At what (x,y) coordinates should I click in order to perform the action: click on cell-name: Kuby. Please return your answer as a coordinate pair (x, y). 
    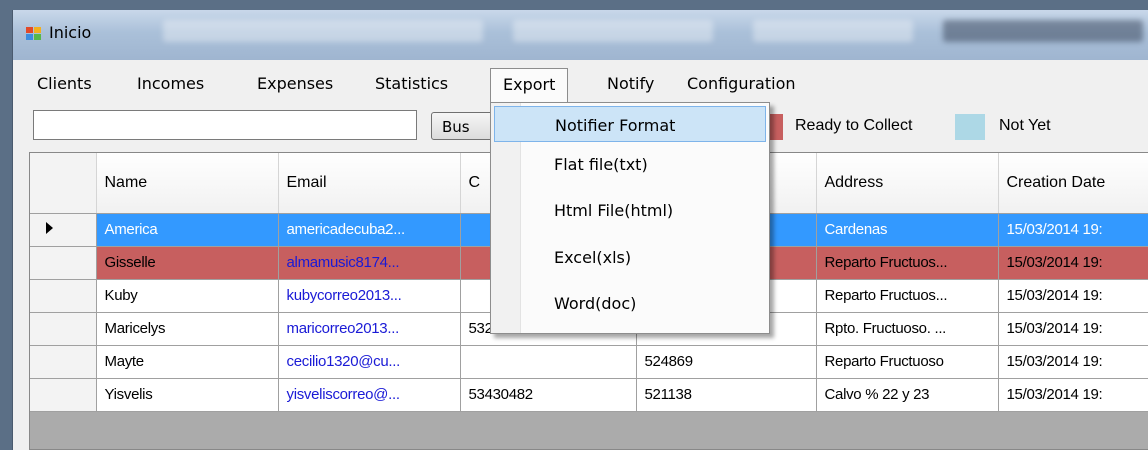
    Looking at the image, I should click on (187, 296).